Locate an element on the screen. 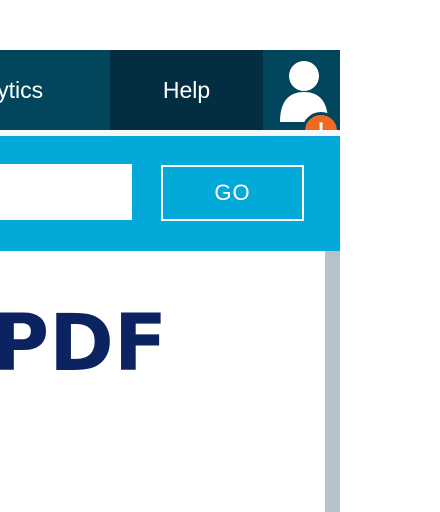 This screenshot has height=512, width=440. nav-item-label: Help is located at coordinates (186, 89).